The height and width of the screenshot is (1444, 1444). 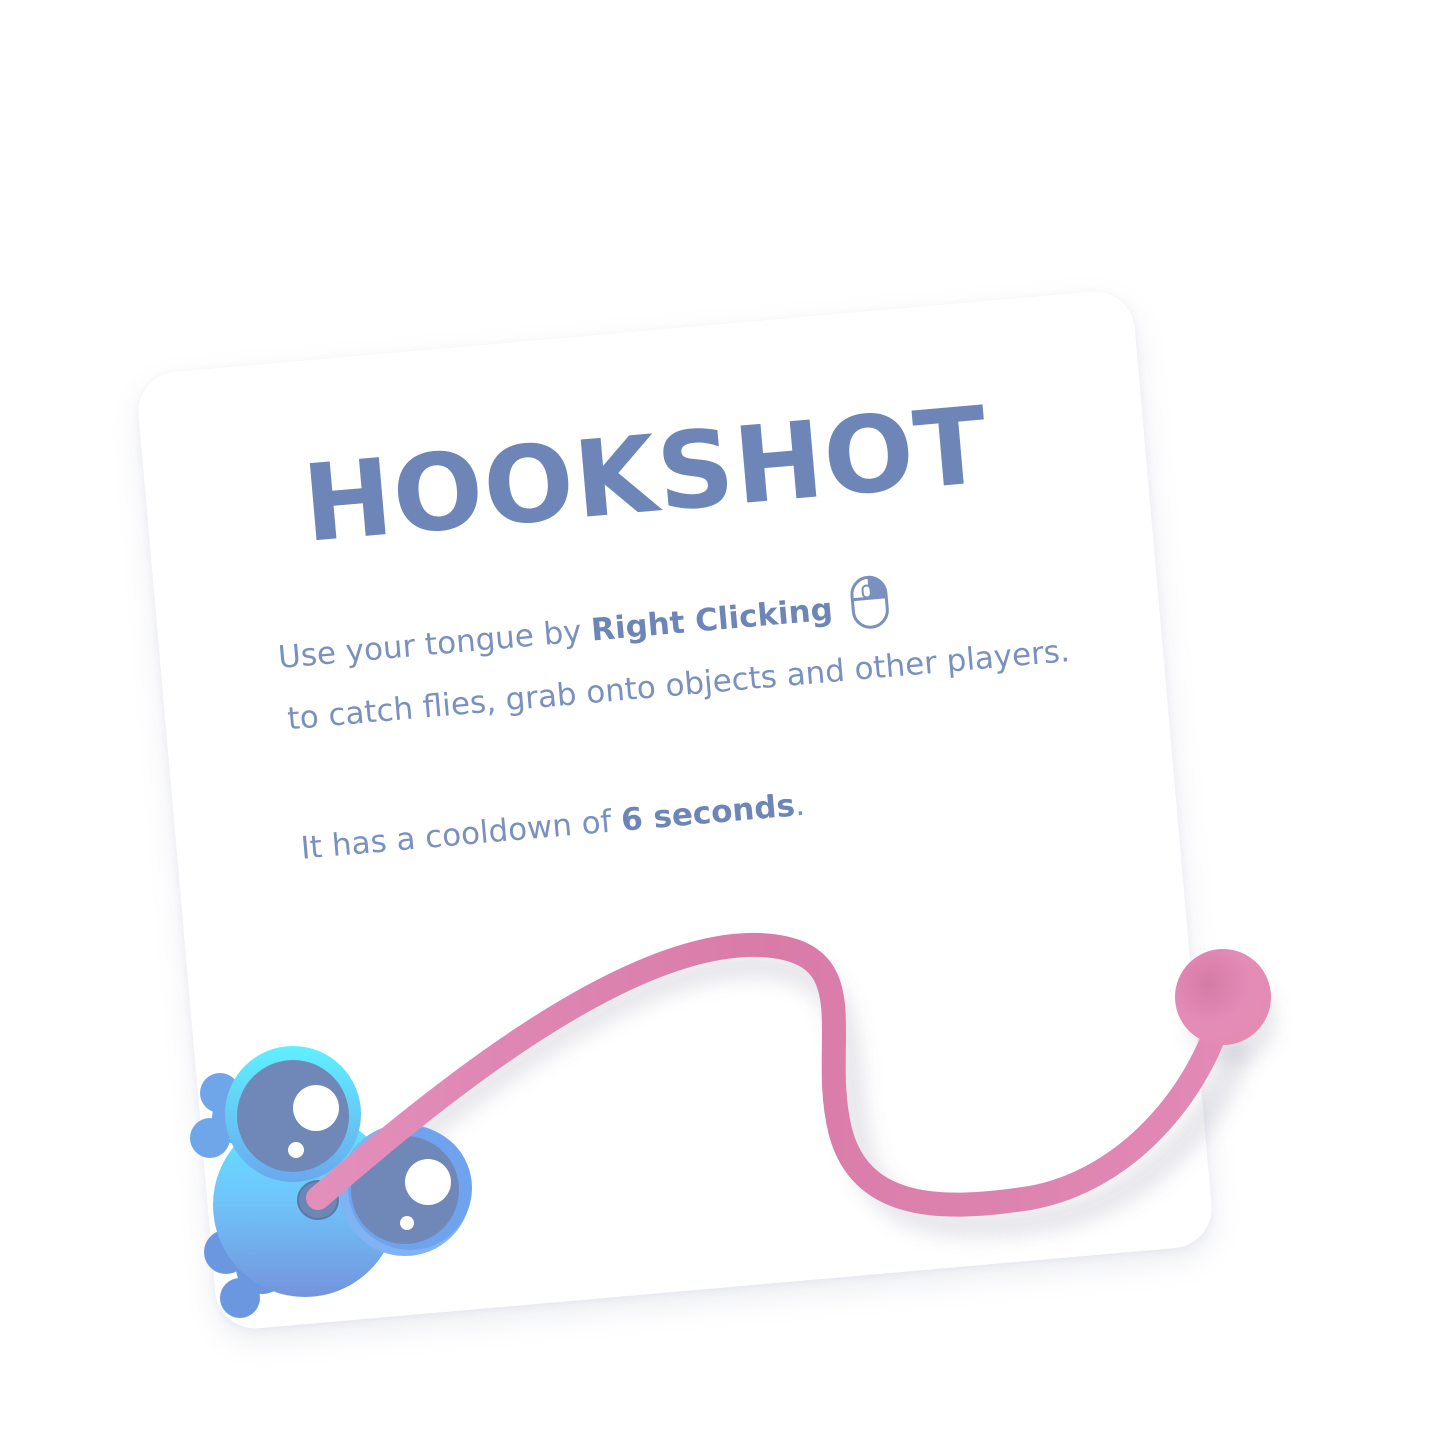 What do you see at coordinates (461, 834) in the screenshot?
I see `cooldown-prefix: It has a cooldown of` at bounding box center [461, 834].